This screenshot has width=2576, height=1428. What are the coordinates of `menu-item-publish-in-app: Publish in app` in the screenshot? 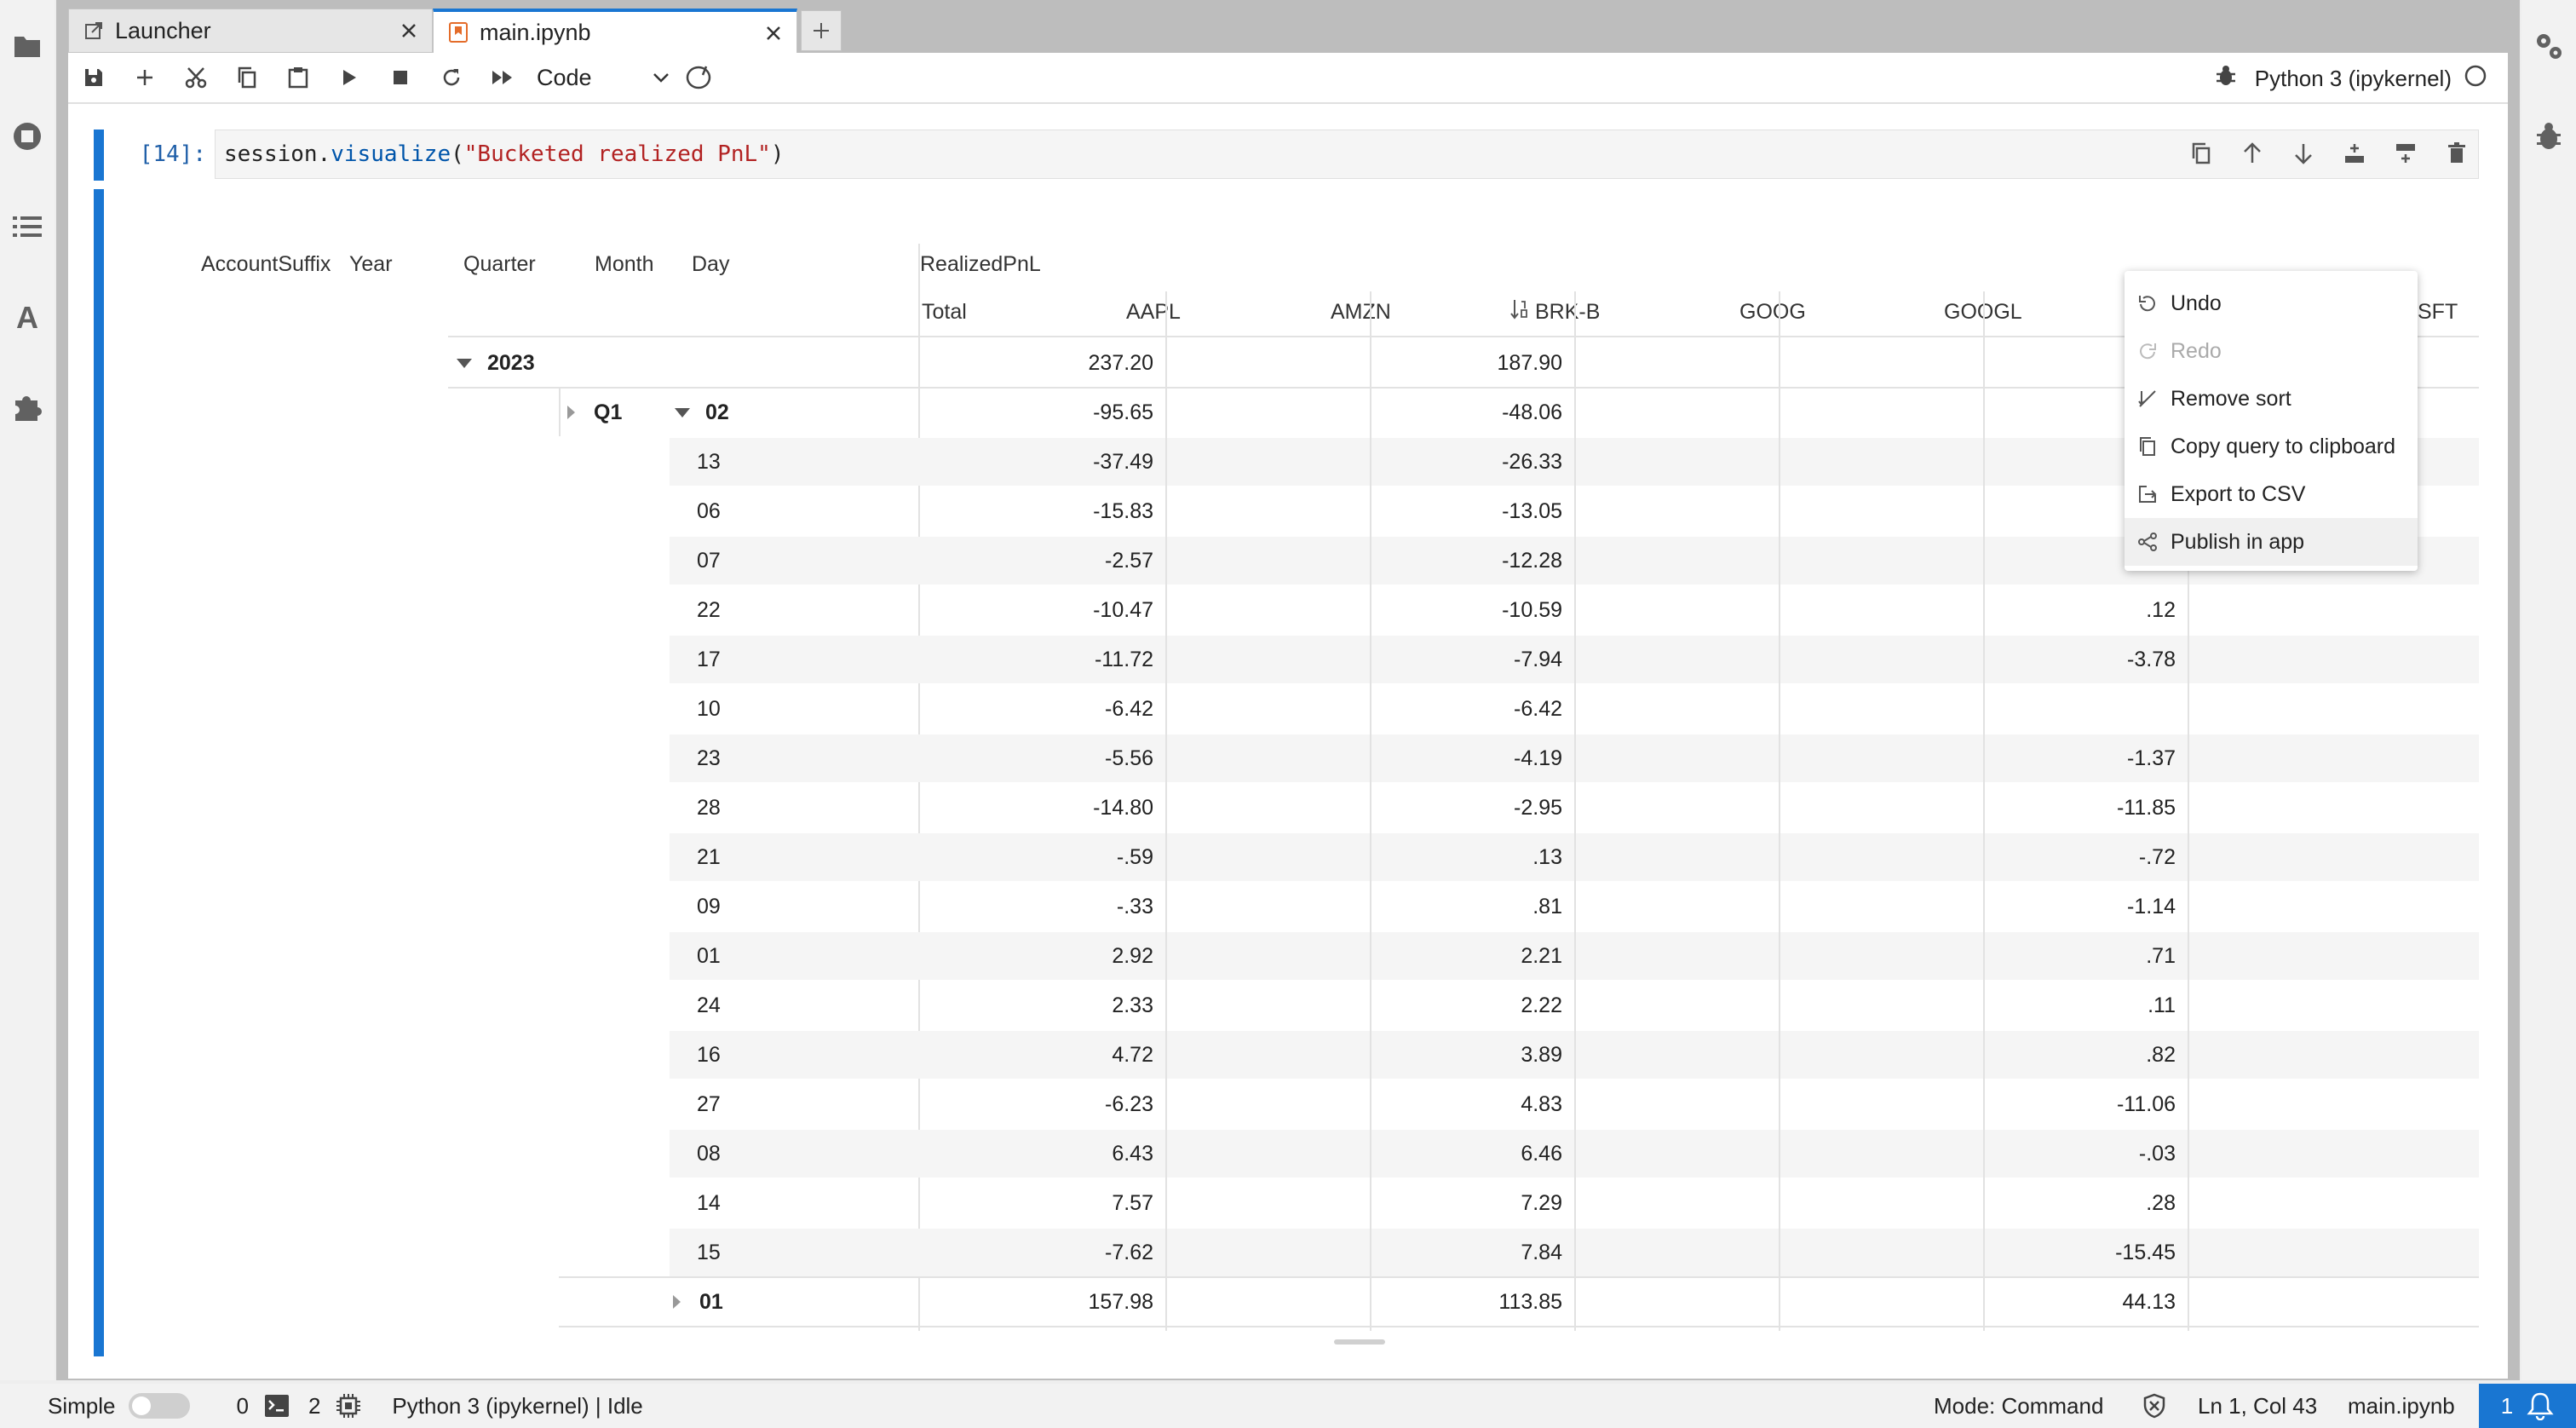 It's located at (2272, 542).